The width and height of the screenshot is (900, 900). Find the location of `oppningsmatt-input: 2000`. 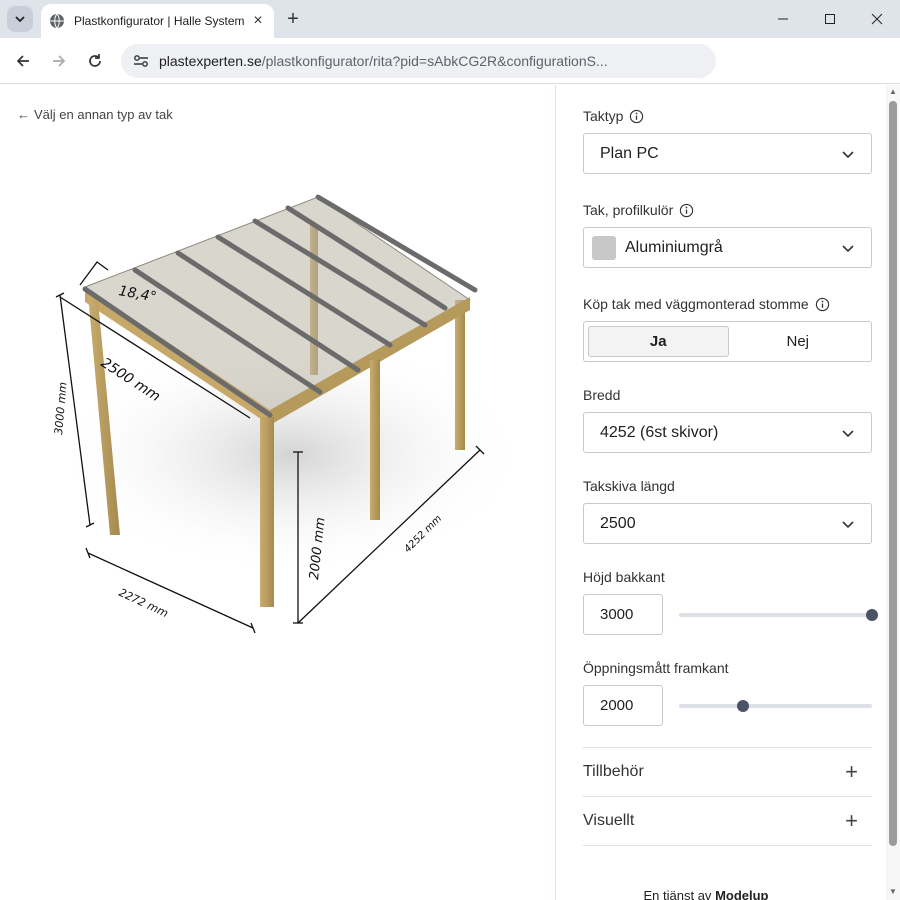

oppningsmatt-input: 2000 is located at coordinates (623, 705).